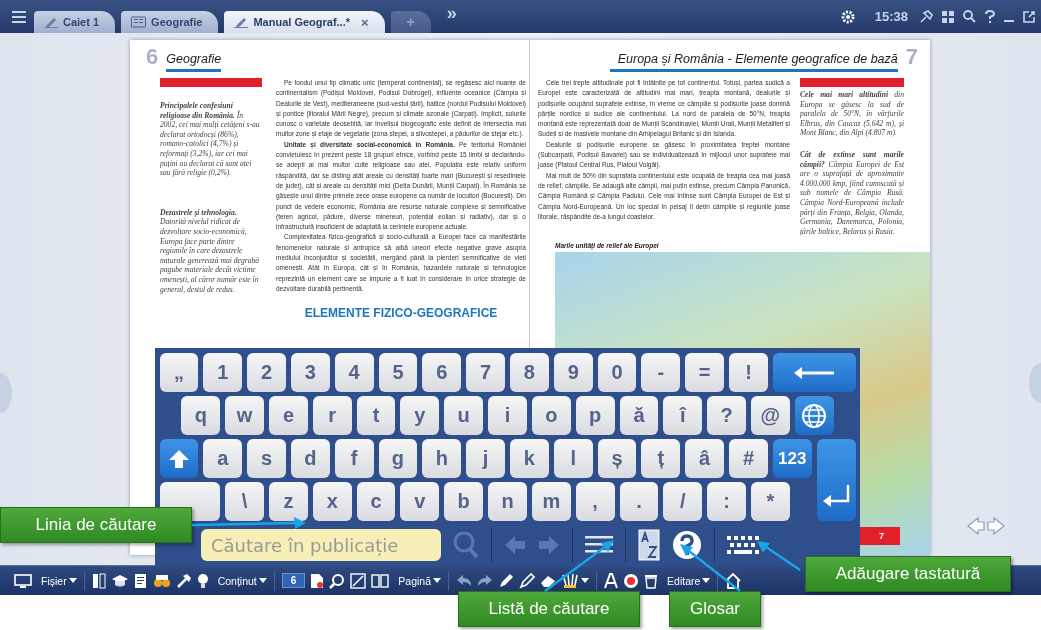 This screenshot has width=1041, height=630. Describe the element at coordinates (202, 580) in the screenshot. I see `lightbulb-icon` at that location.